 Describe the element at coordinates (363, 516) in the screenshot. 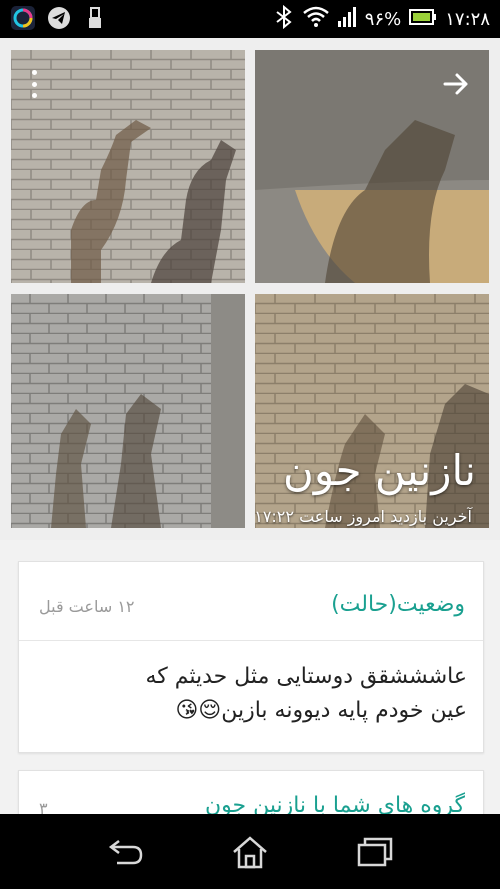

I see `last-seen: آخرین بازدید امروز ساعت ۱۷:۲۲` at that location.